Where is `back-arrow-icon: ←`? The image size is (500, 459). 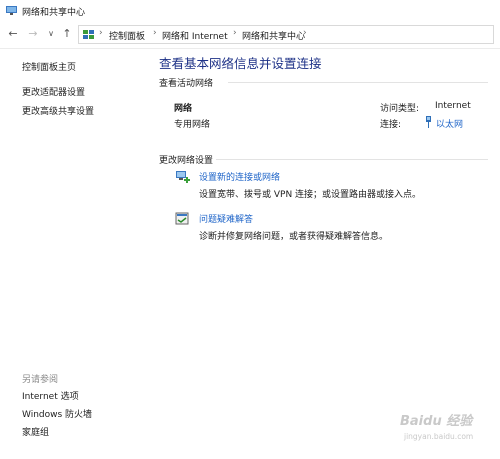 back-arrow-icon: ← is located at coordinates (13, 34).